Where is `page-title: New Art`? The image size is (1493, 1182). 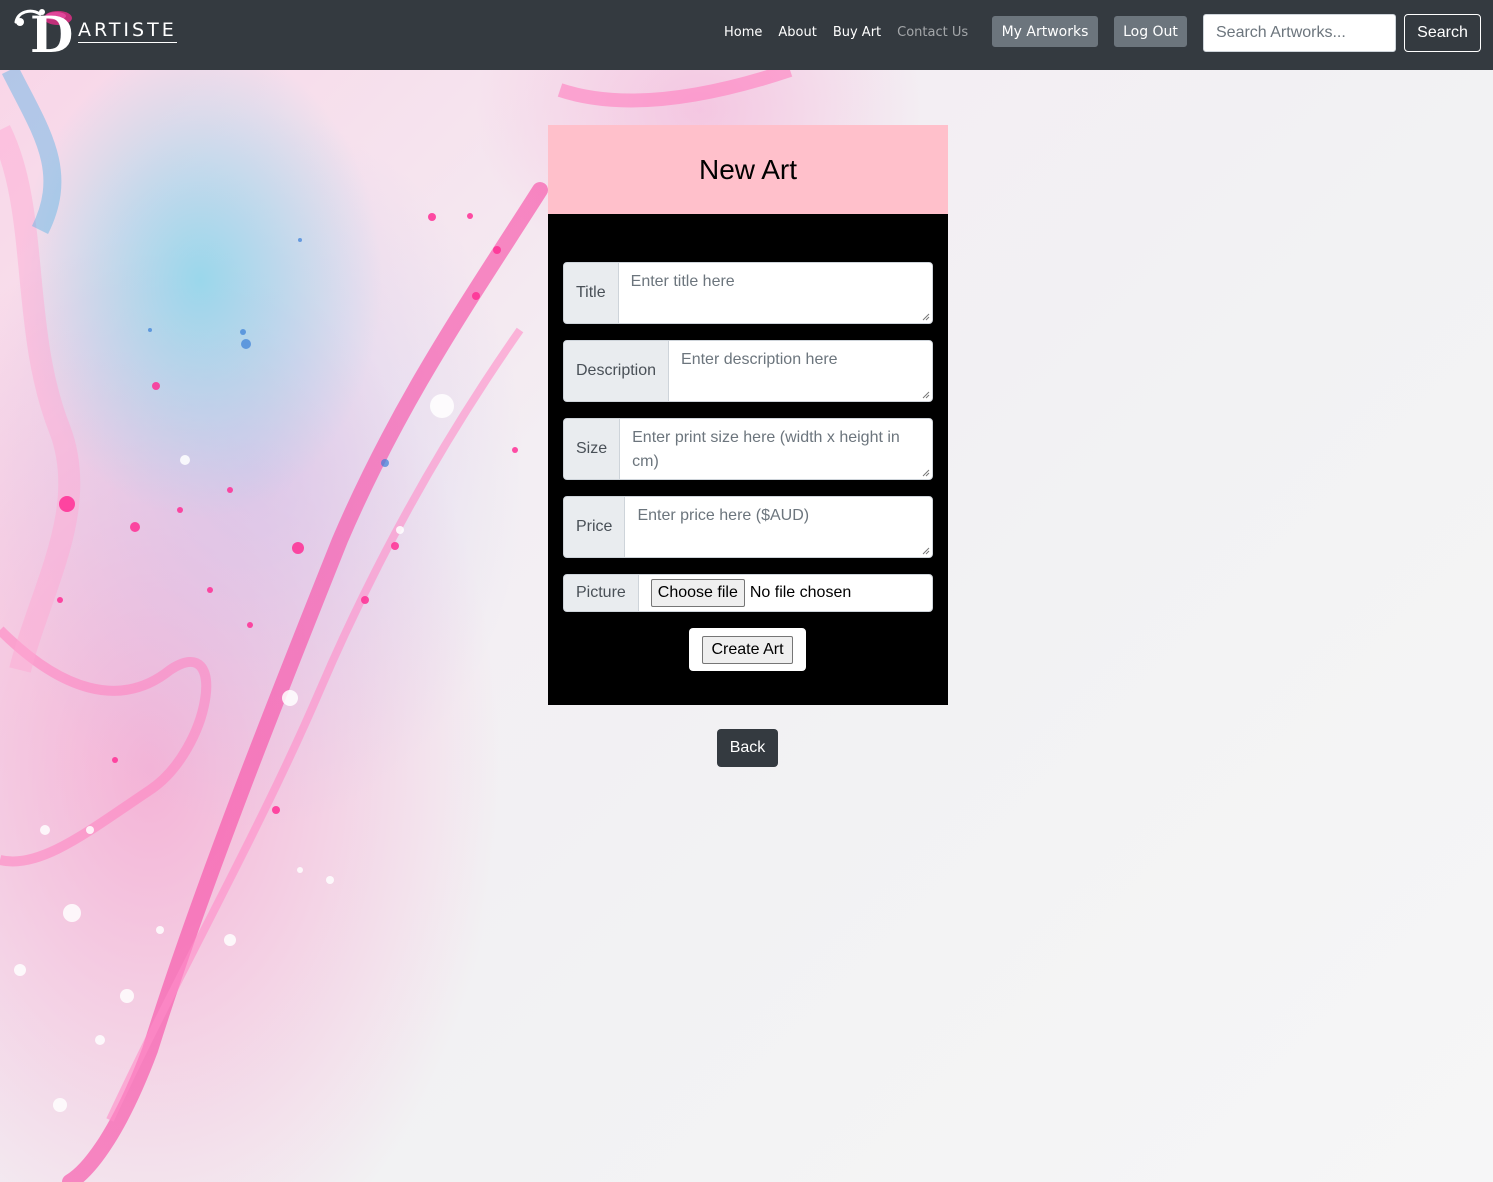
page-title: New Art is located at coordinates (748, 169).